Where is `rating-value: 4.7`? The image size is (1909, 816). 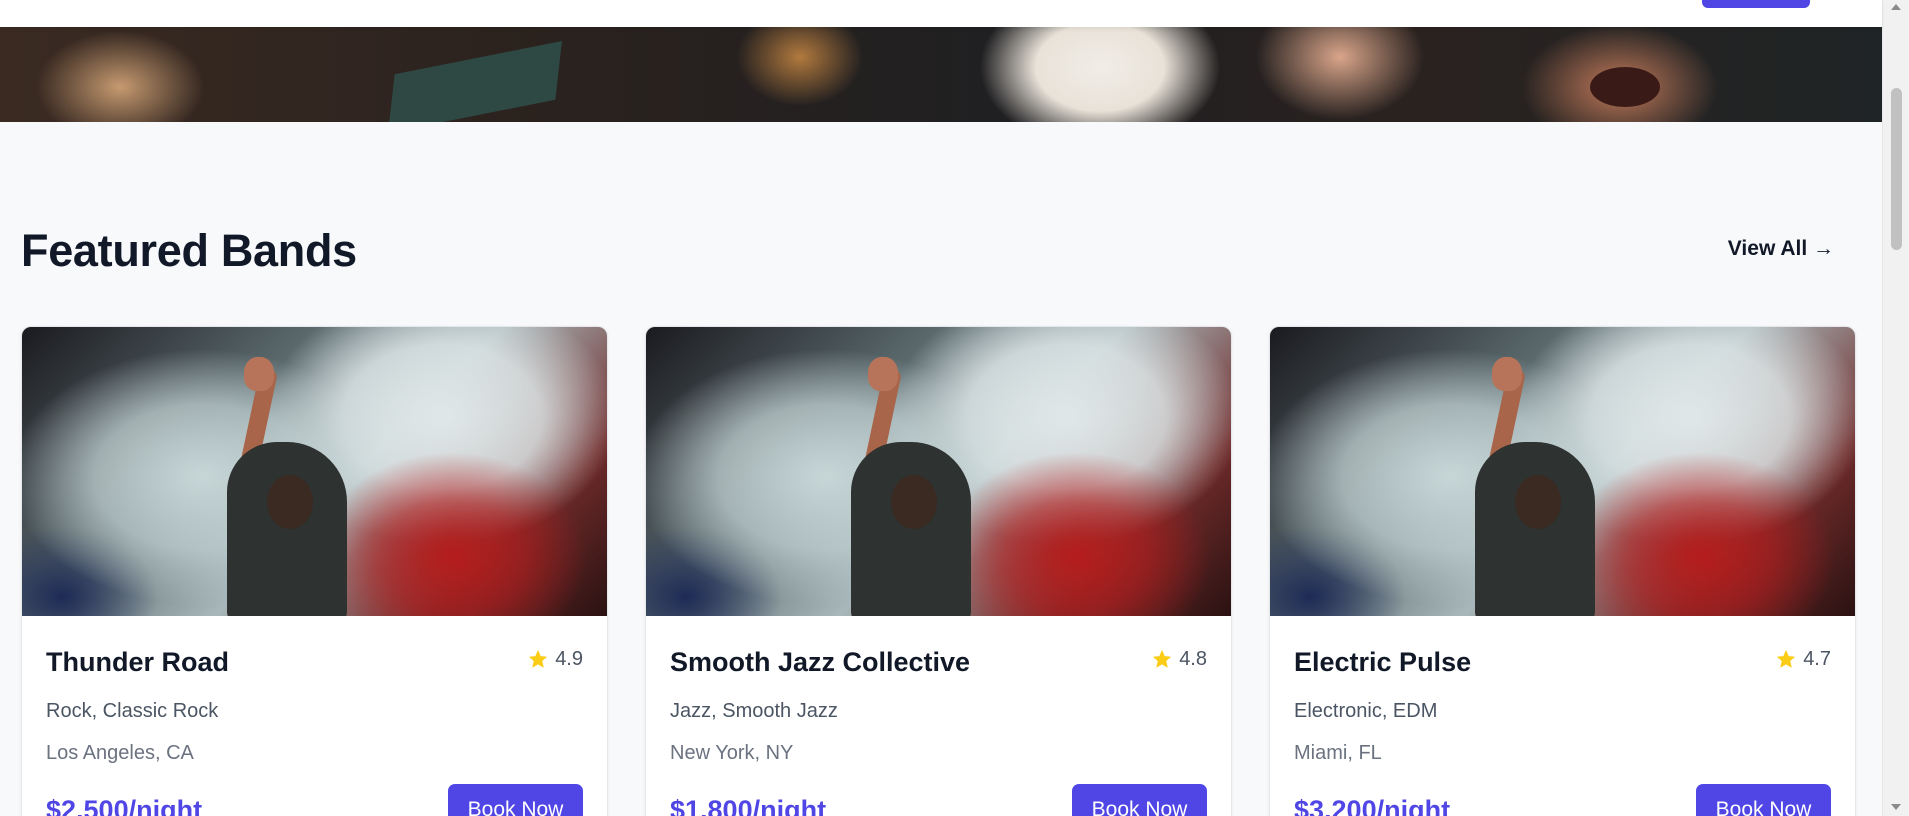
rating-value: 4.7 is located at coordinates (1817, 659).